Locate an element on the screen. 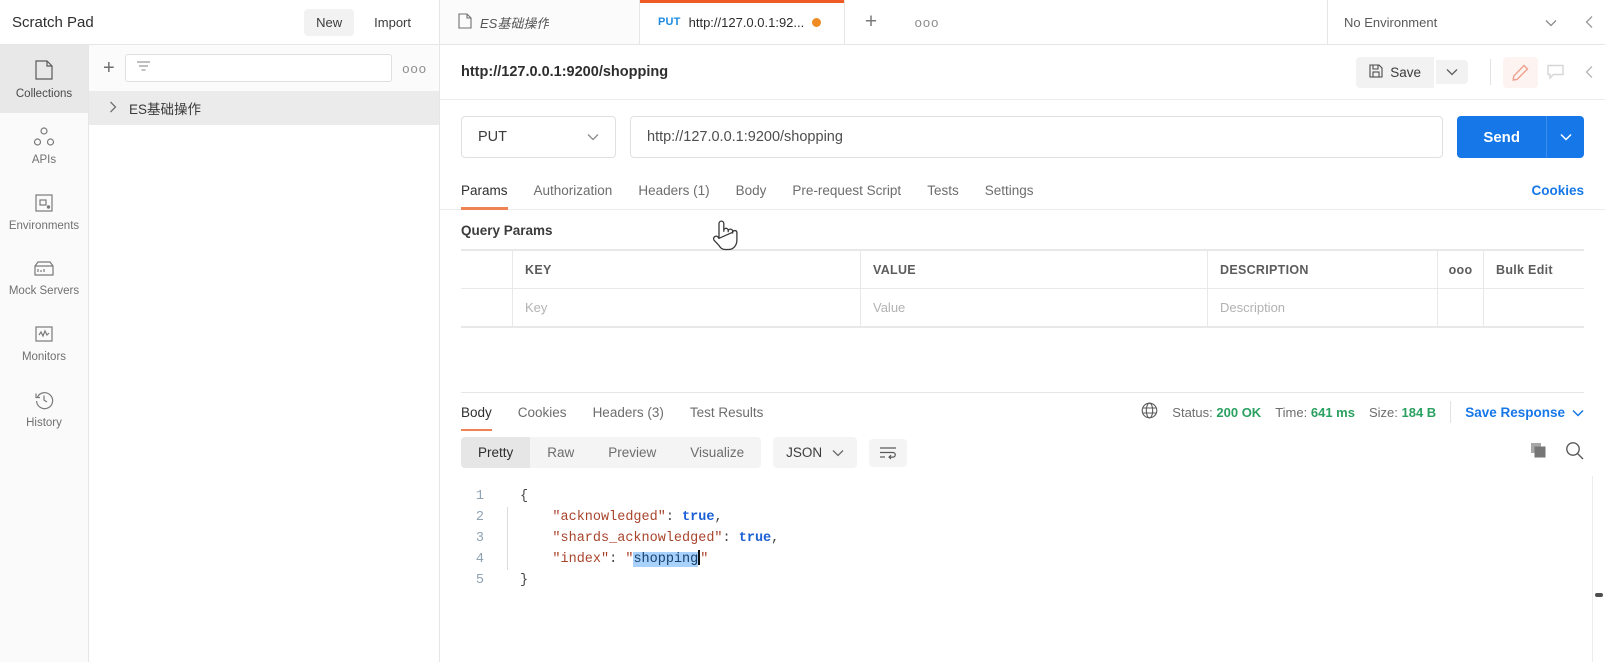 This screenshot has width=1605, height=662. view-mode-raw: Raw is located at coordinates (560, 452).